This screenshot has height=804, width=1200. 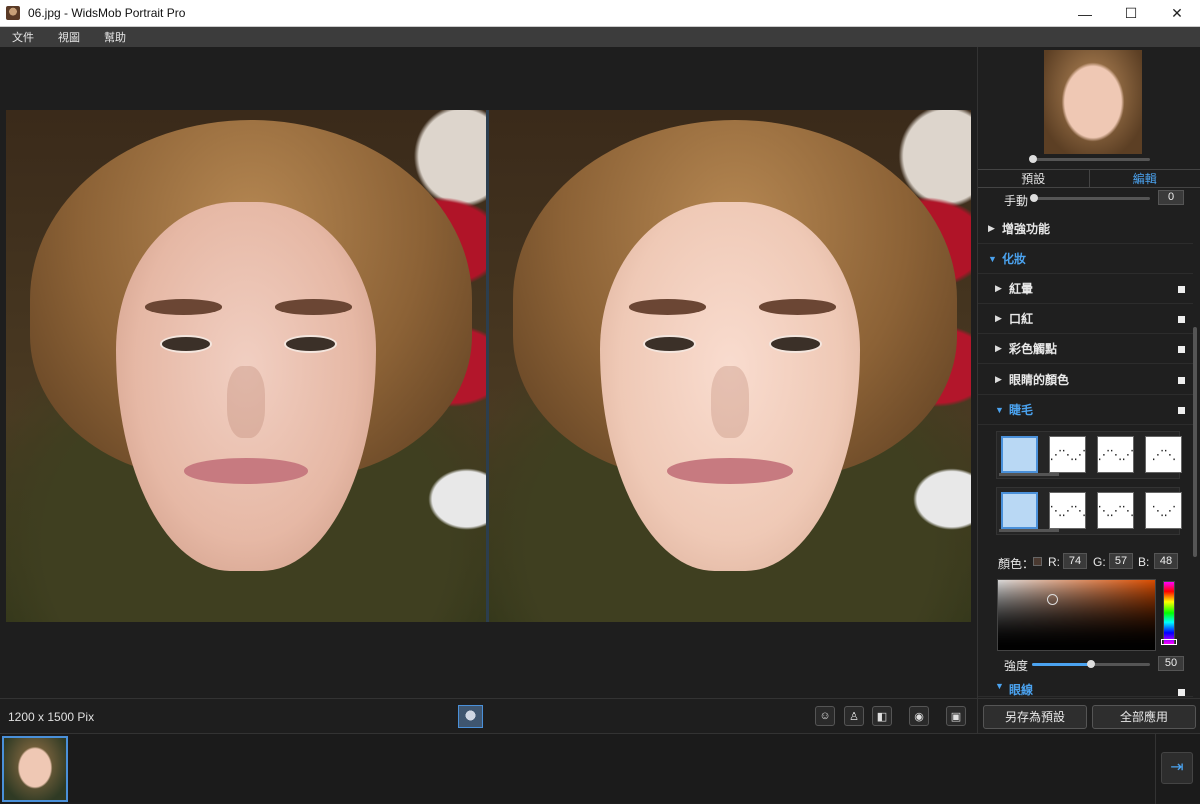 What do you see at coordinates (1181, 692) in the screenshot?
I see `eyeliner-toggle` at bounding box center [1181, 692].